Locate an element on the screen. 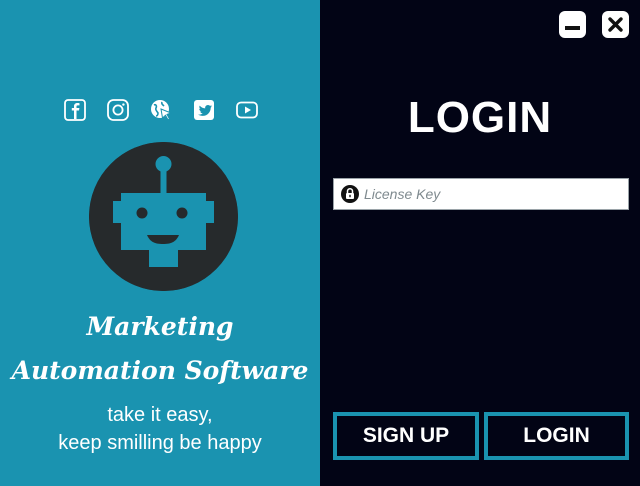 This screenshot has height=486, width=640. lock-icon is located at coordinates (350, 194).